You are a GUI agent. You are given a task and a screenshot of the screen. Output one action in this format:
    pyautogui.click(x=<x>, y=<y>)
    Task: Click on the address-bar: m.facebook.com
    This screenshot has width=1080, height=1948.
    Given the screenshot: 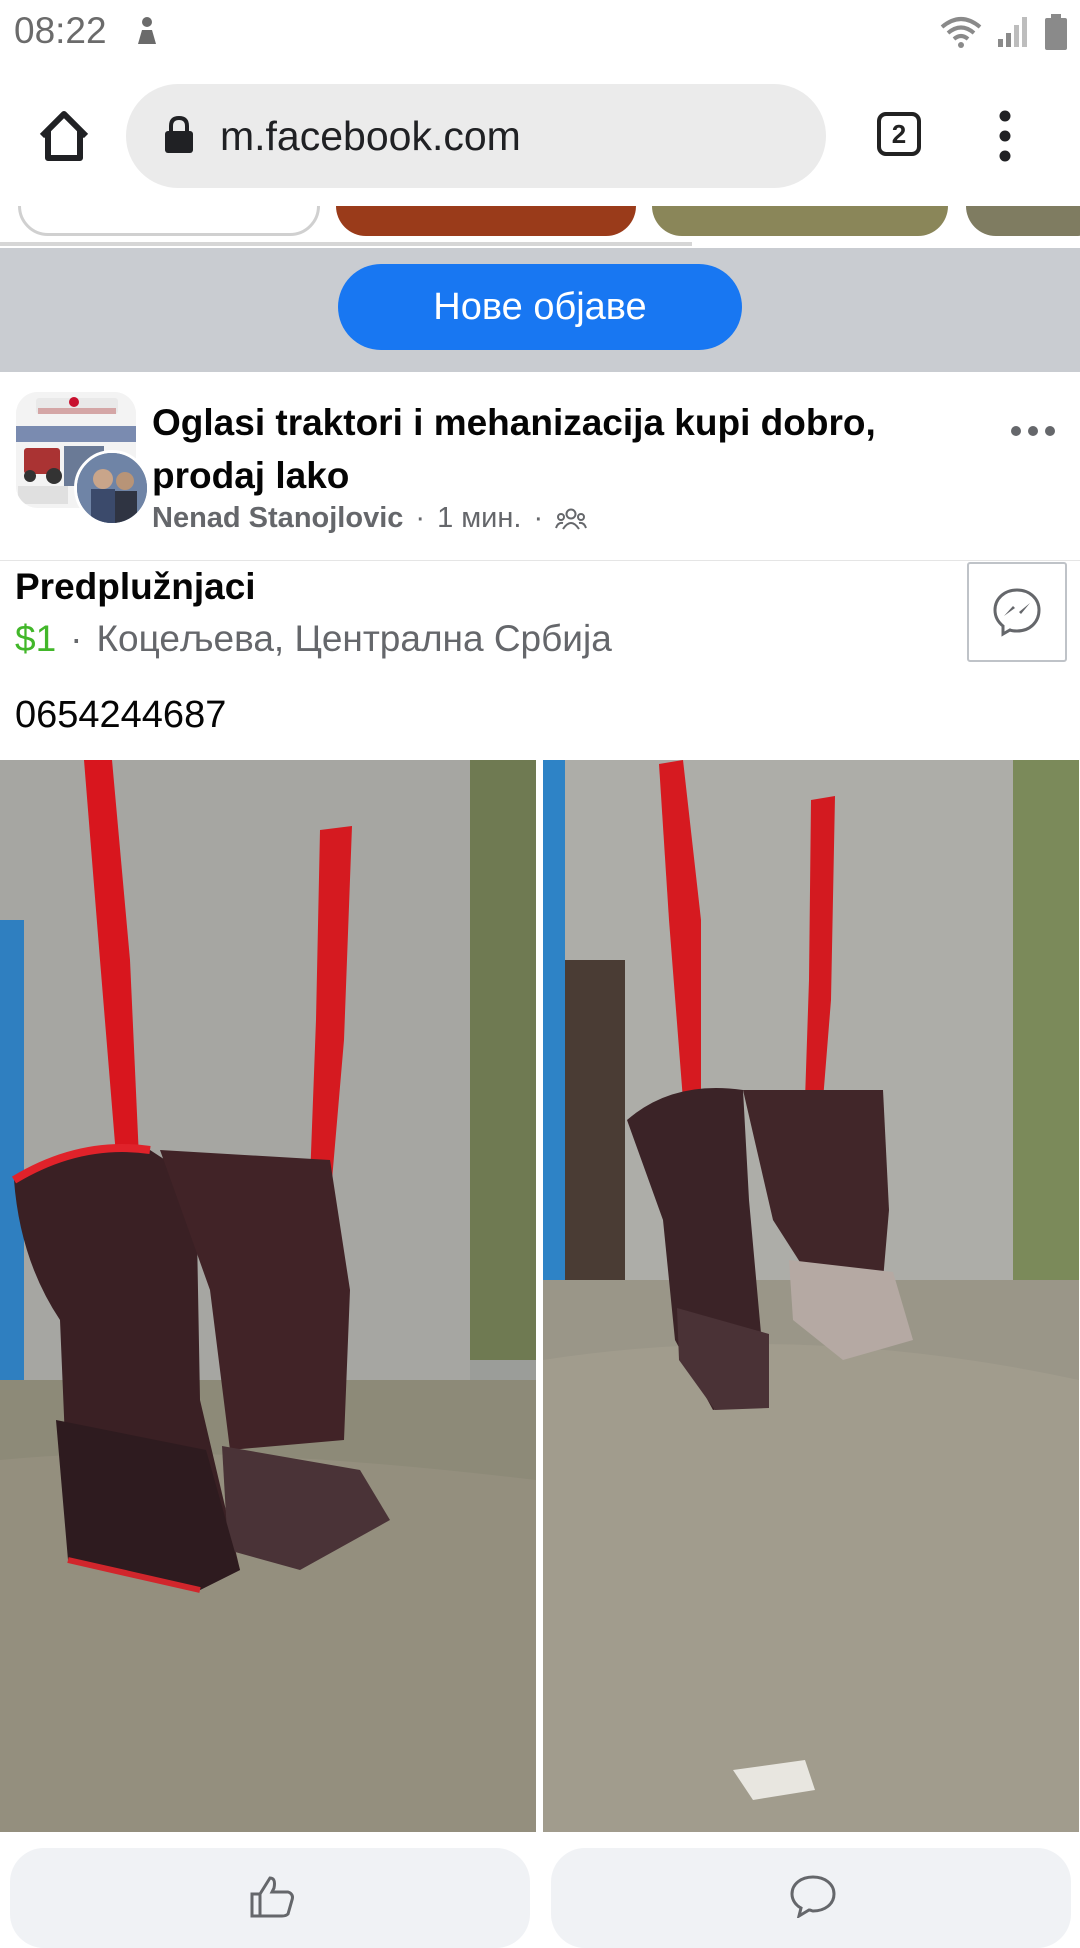 What is the action you would take?
    pyautogui.click(x=476, y=136)
    